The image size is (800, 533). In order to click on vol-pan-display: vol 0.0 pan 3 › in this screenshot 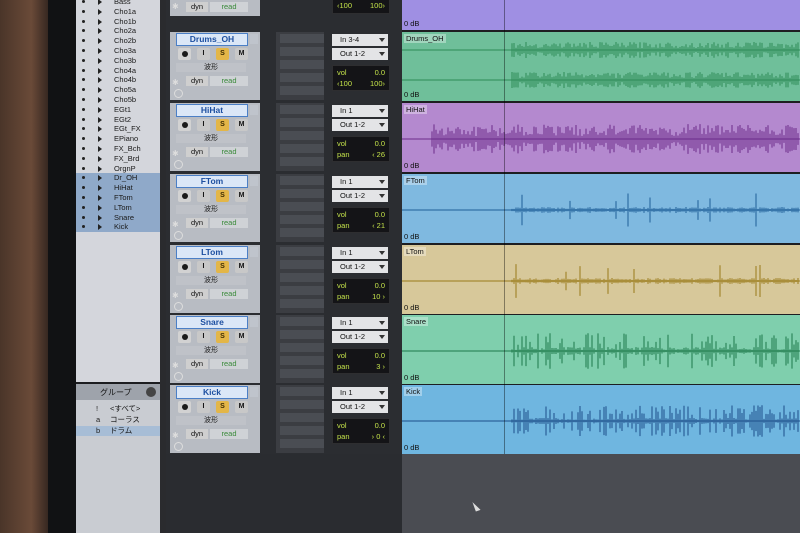, I will do `click(361, 361)`.